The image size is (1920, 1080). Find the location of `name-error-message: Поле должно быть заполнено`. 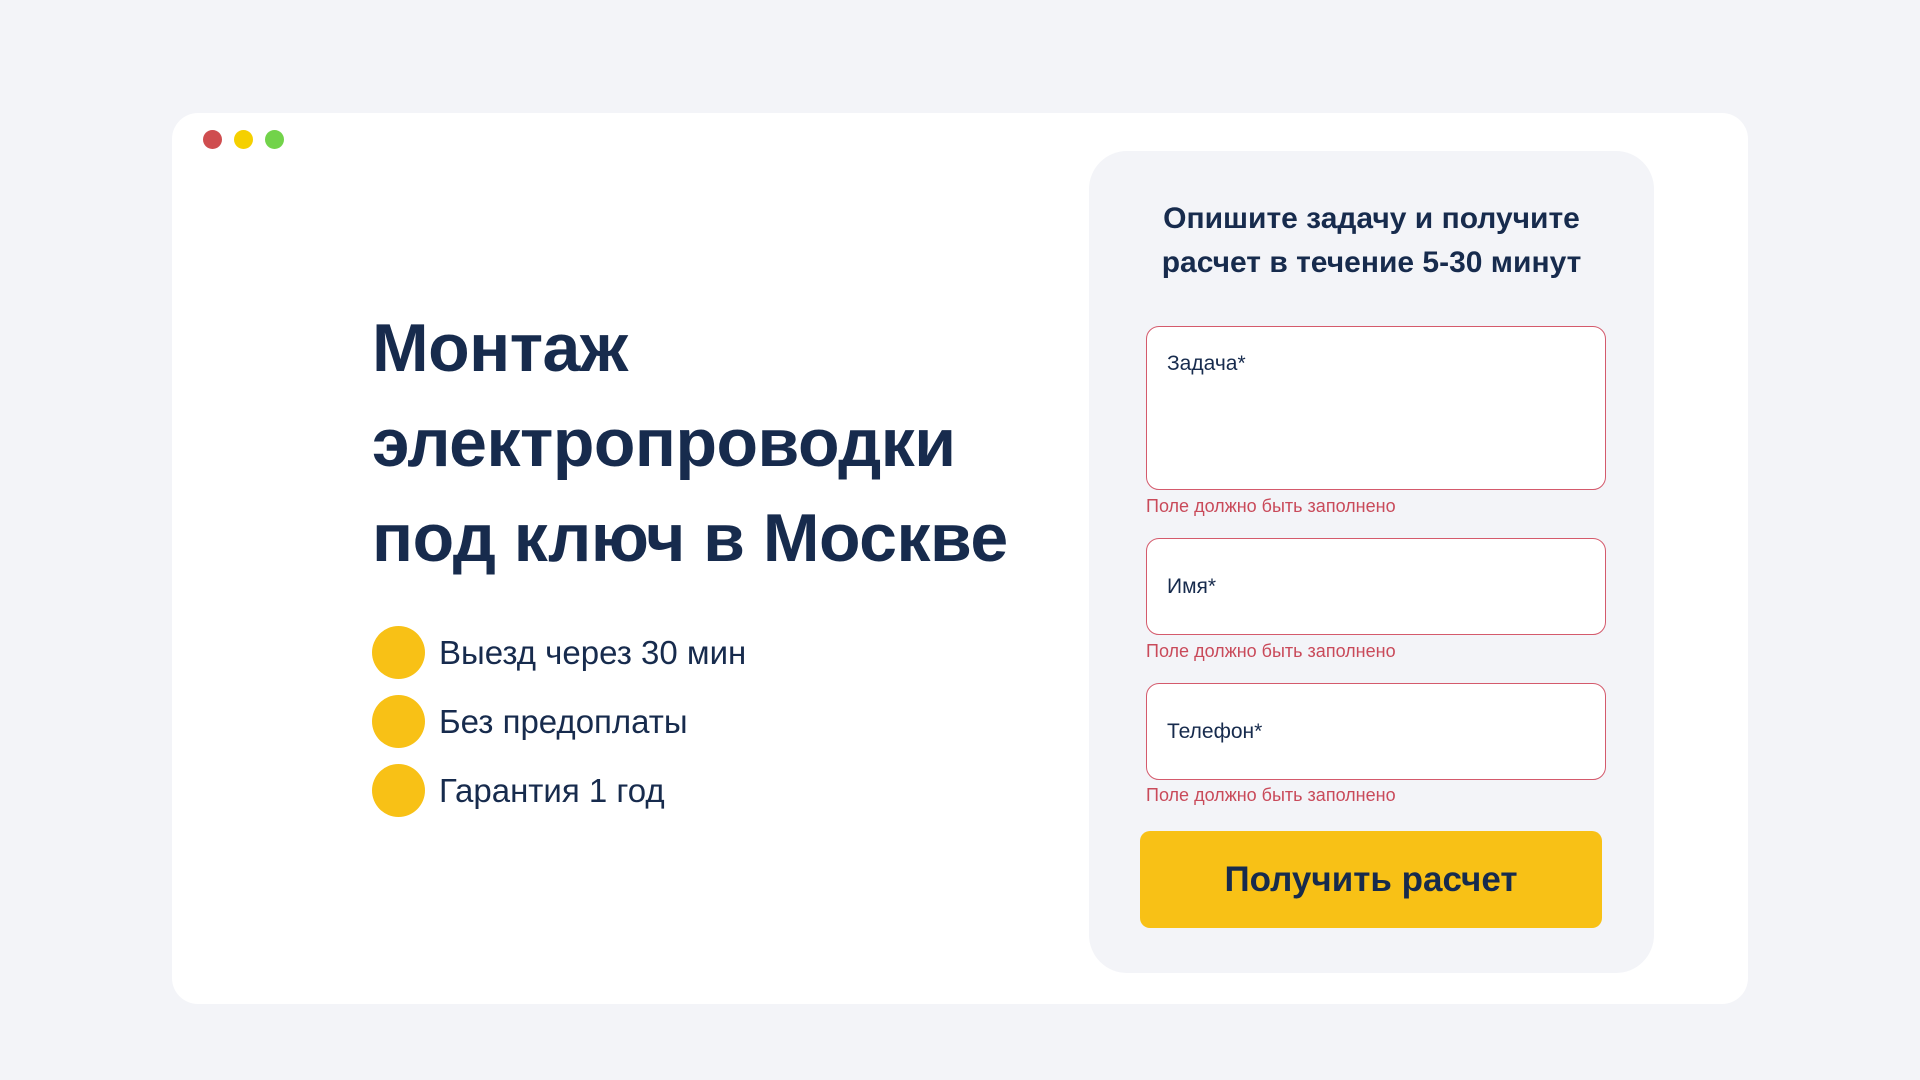

name-error-message: Поле должно быть заполнено is located at coordinates (1271, 651).